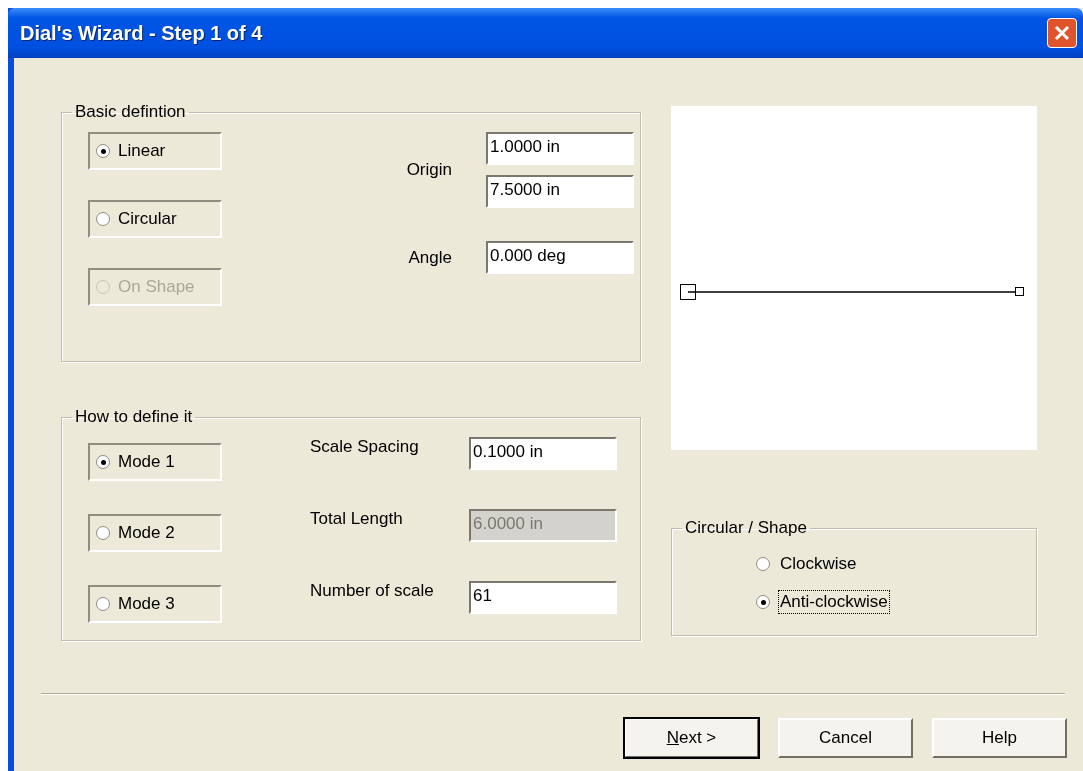 This screenshot has height=771, width=1083. What do you see at coordinates (845, 738) in the screenshot?
I see `dialog-button: Cancel` at bounding box center [845, 738].